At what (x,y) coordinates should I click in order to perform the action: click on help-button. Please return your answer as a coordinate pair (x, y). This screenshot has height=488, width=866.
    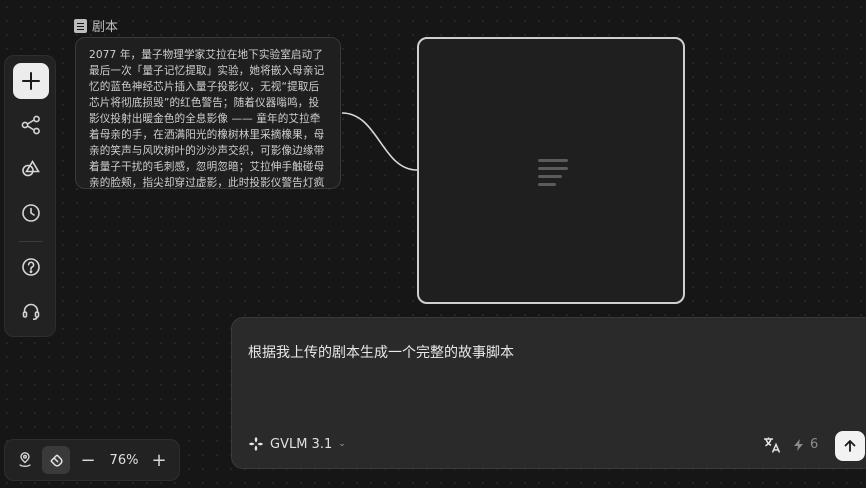
    Looking at the image, I should click on (31, 267).